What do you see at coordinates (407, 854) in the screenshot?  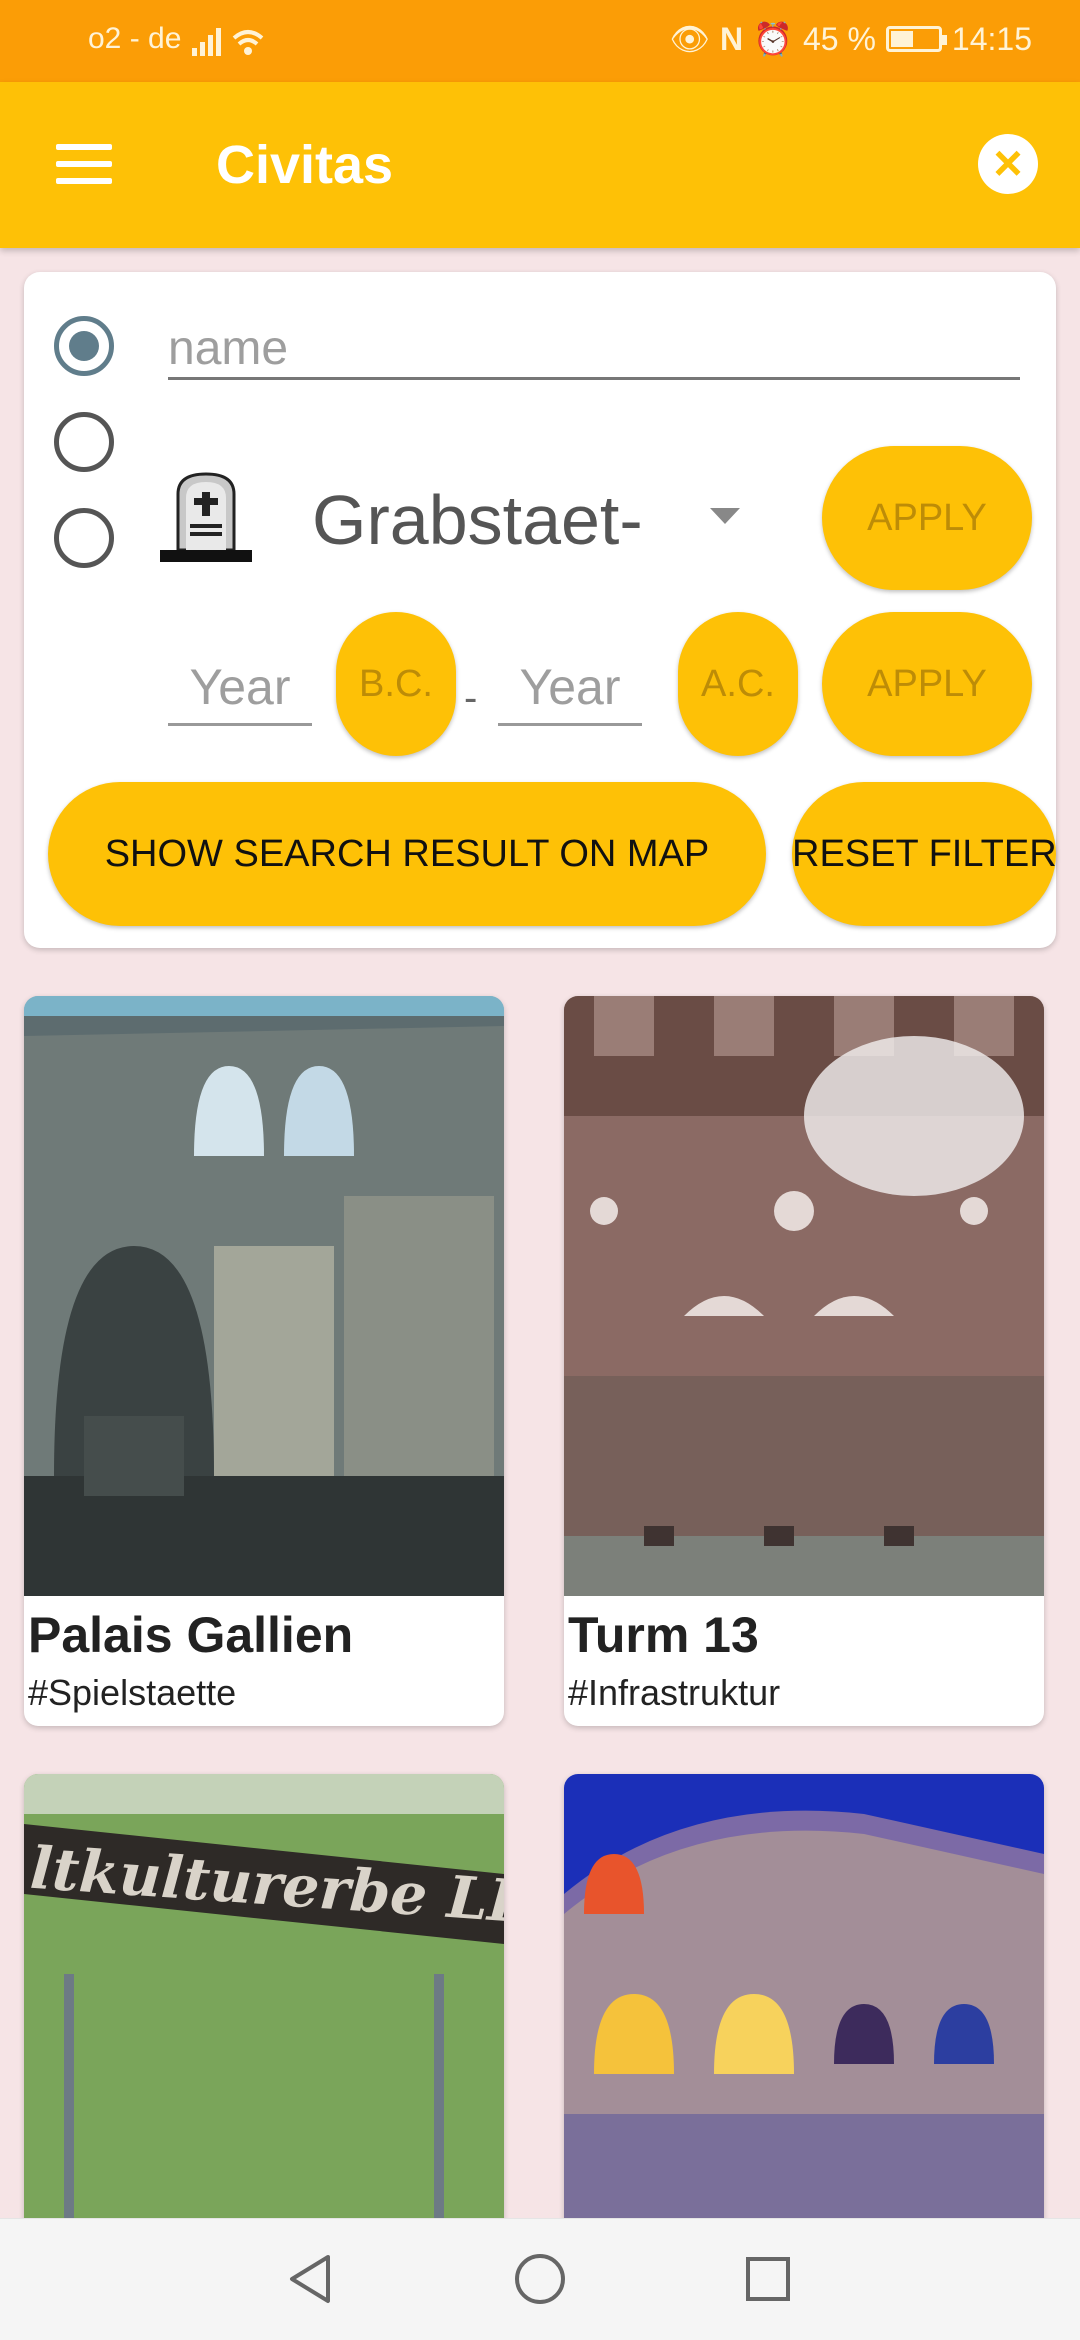 I see `show-search-result-on-map-button: SHOW SEARCH RESULT ON MAP` at bounding box center [407, 854].